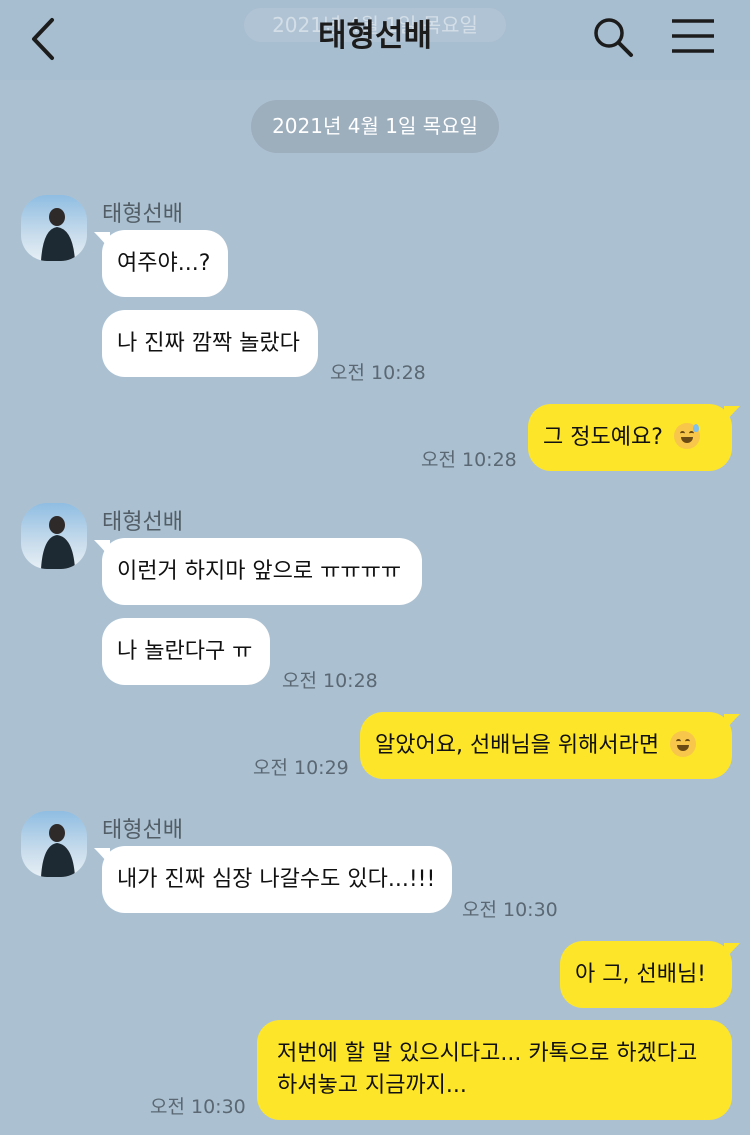 The image size is (750, 1135). What do you see at coordinates (186, 651) in the screenshot?
I see `message-bubble-incoming: 나 놀란다구 ㅠ` at bounding box center [186, 651].